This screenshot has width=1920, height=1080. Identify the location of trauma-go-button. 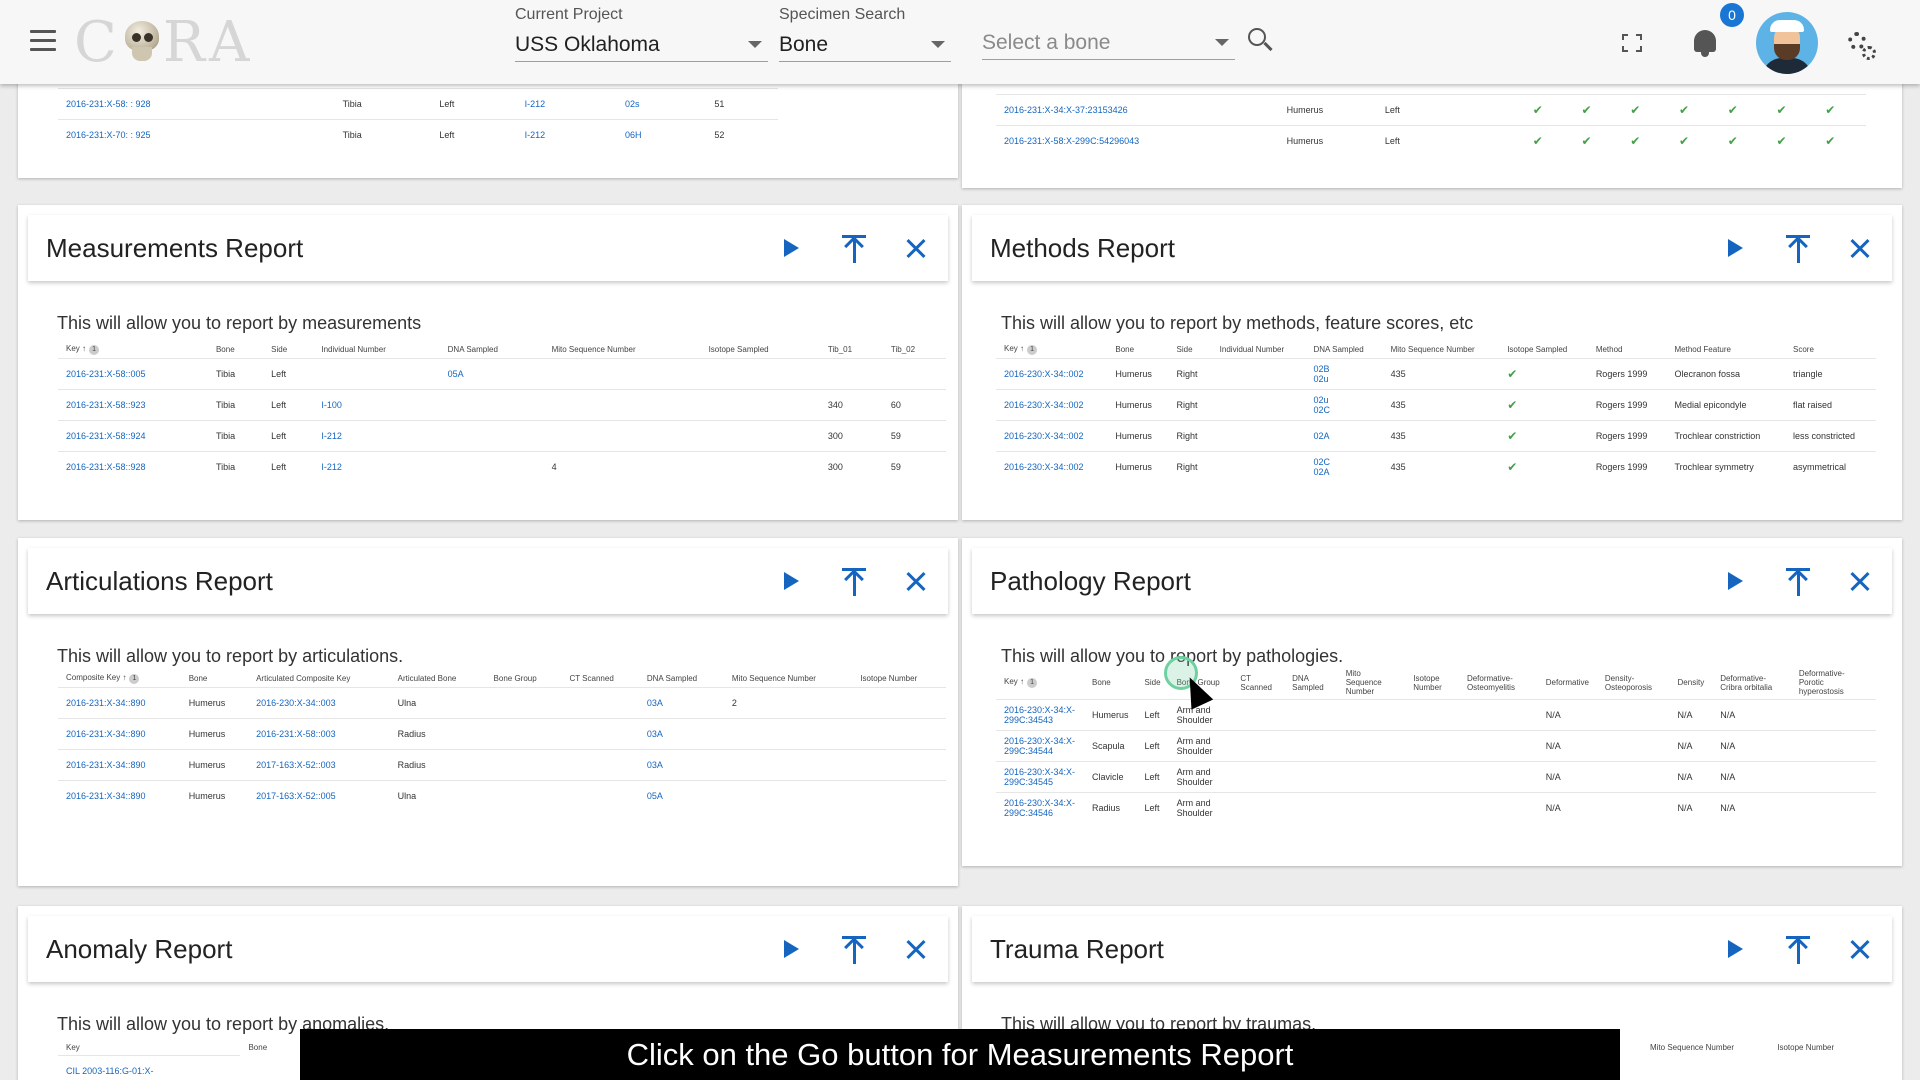
(1737, 949).